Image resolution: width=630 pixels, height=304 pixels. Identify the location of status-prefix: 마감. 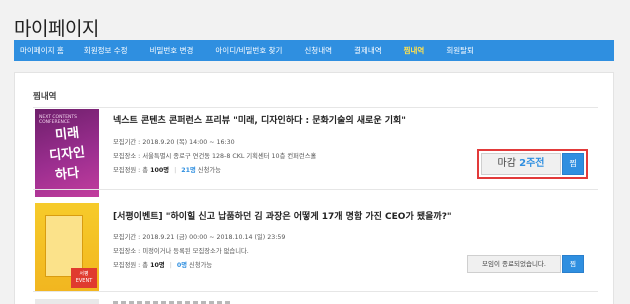
(506, 163).